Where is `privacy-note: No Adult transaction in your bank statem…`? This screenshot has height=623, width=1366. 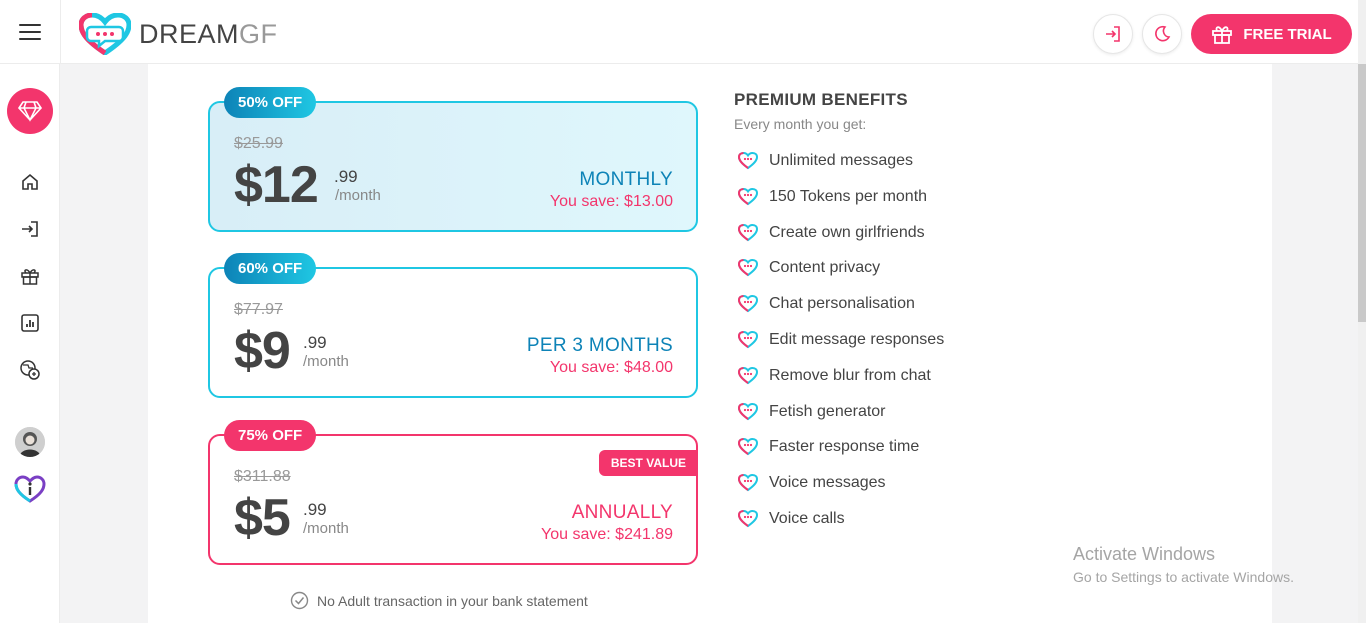 privacy-note: No Adult transaction in your bank statem… is located at coordinates (439, 600).